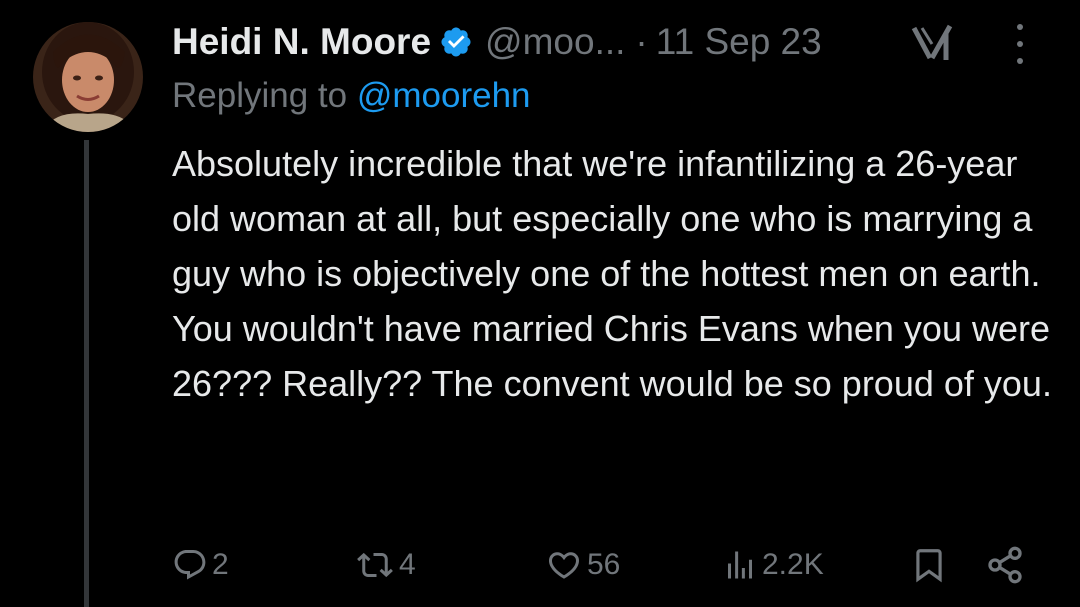 The image size is (1080, 607). I want to click on views-count: 2.2K, so click(793, 564).